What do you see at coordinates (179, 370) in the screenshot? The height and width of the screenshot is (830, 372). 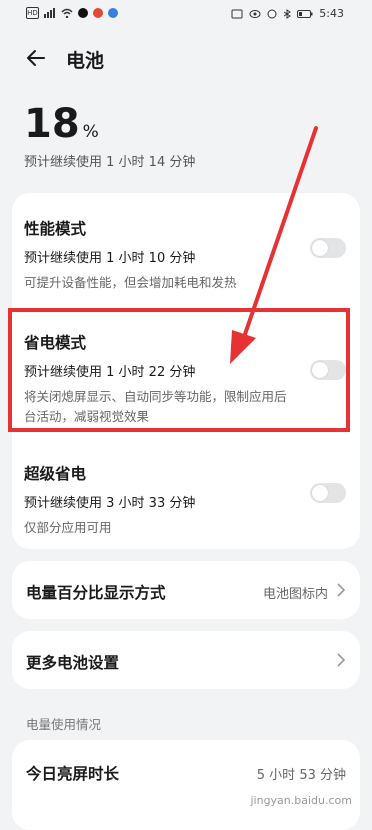 I see `highlight-box` at bounding box center [179, 370].